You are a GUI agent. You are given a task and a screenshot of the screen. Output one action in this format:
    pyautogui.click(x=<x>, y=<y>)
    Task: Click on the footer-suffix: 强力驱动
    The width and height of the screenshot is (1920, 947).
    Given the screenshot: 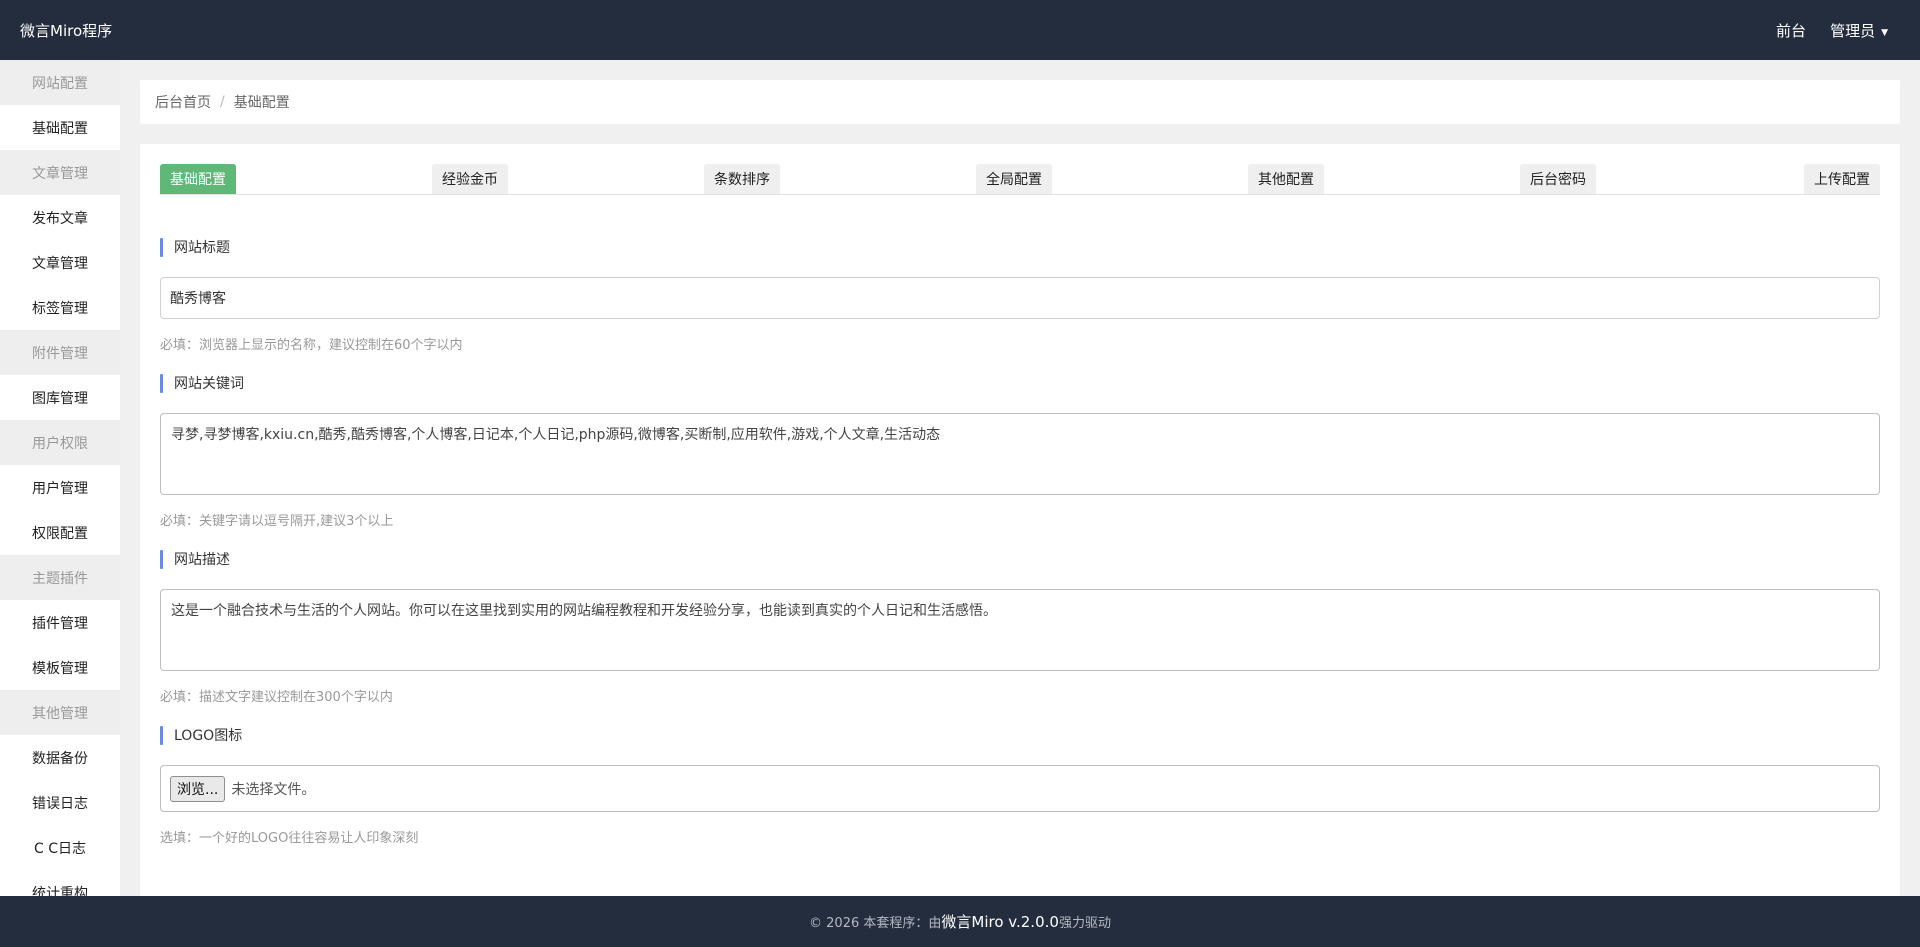 What is the action you would take?
    pyautogui.click(x=1084, y=923)
    